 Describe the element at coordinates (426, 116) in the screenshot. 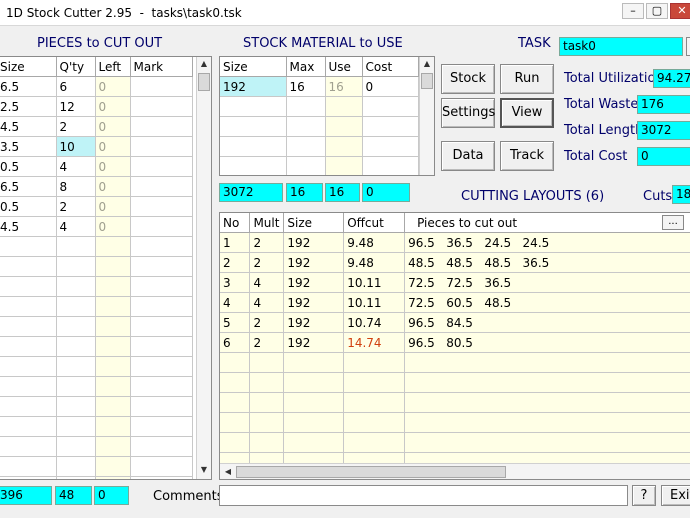

I see `stock-scrollbar: ▲` at that location.